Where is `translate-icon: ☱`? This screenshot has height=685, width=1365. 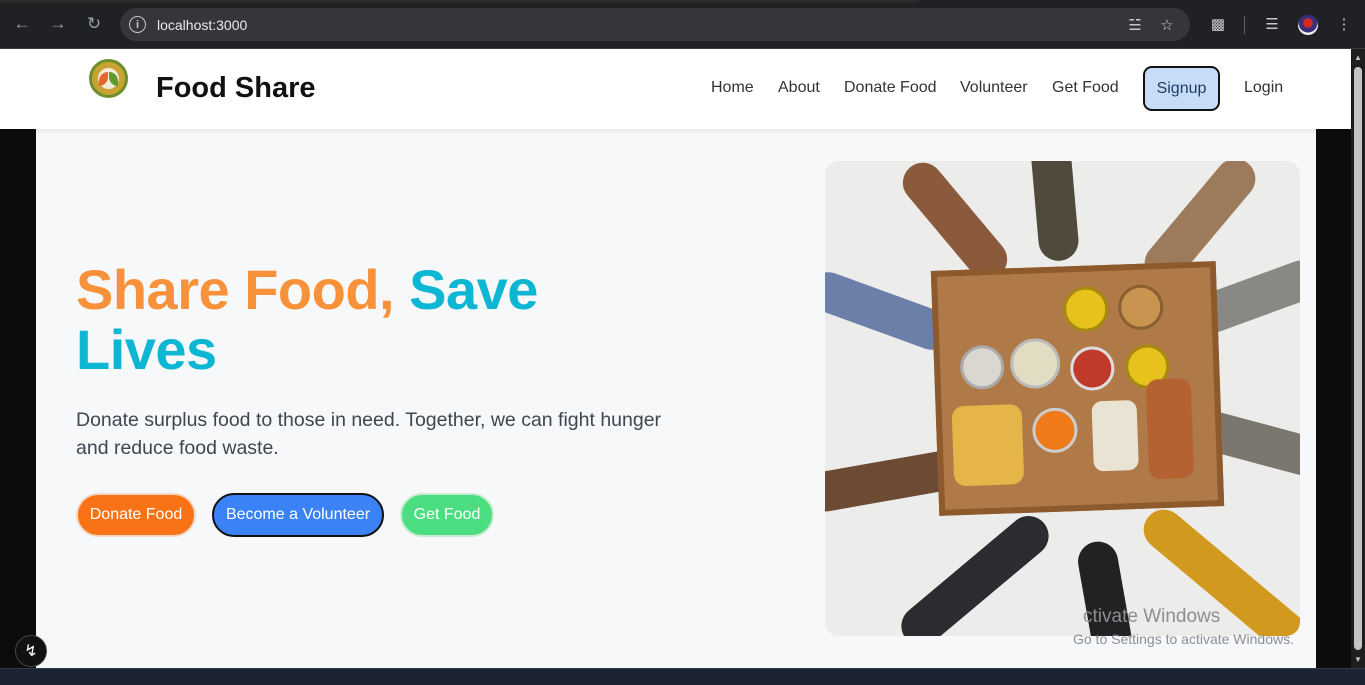
translate-icon: ☱ is located at coordinates (1135, 25).